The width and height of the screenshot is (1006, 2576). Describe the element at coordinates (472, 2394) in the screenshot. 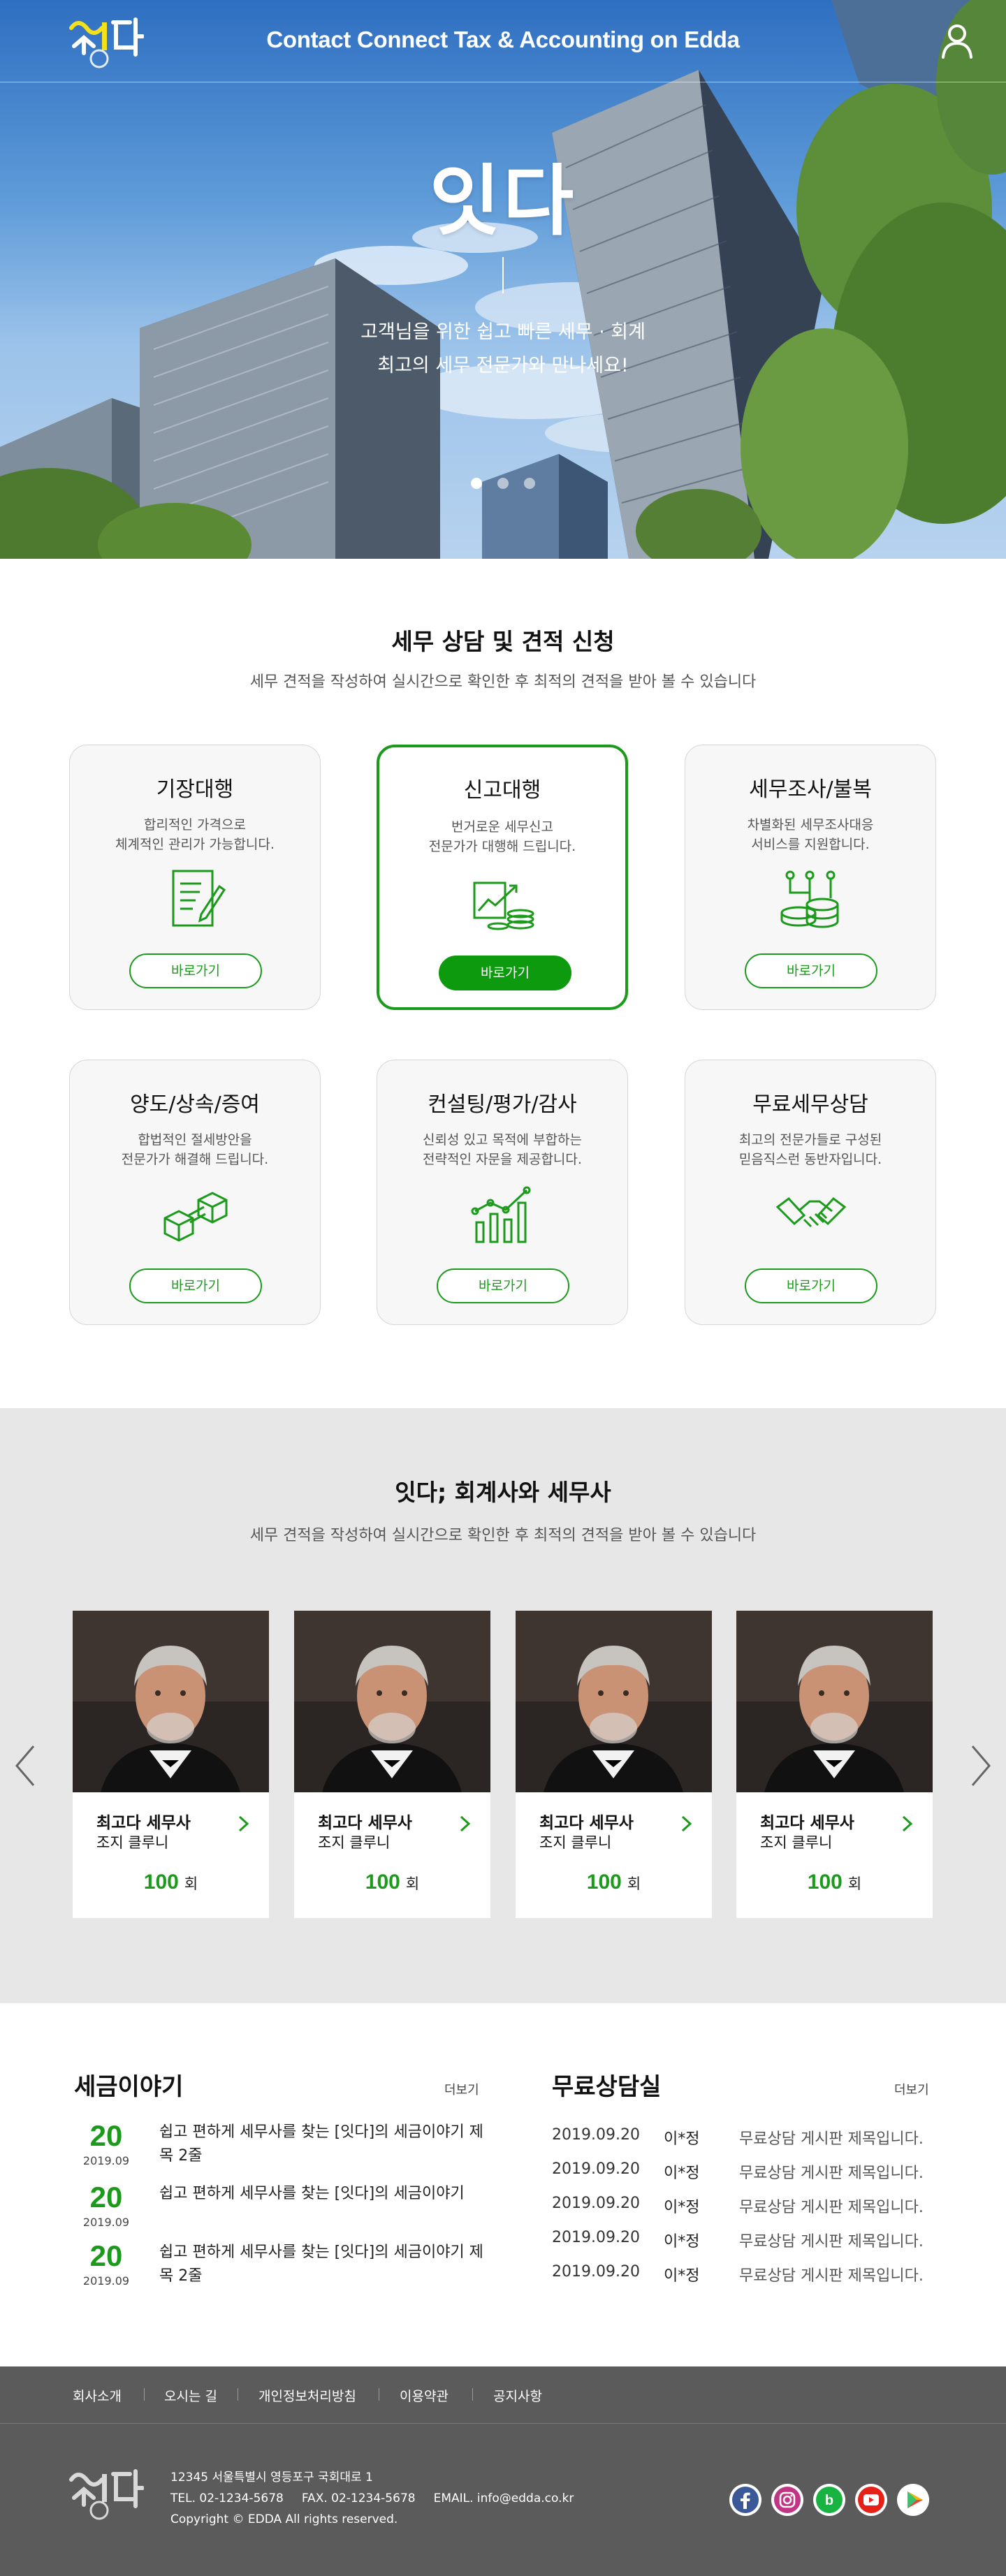

I see `footer-separator` at that location.